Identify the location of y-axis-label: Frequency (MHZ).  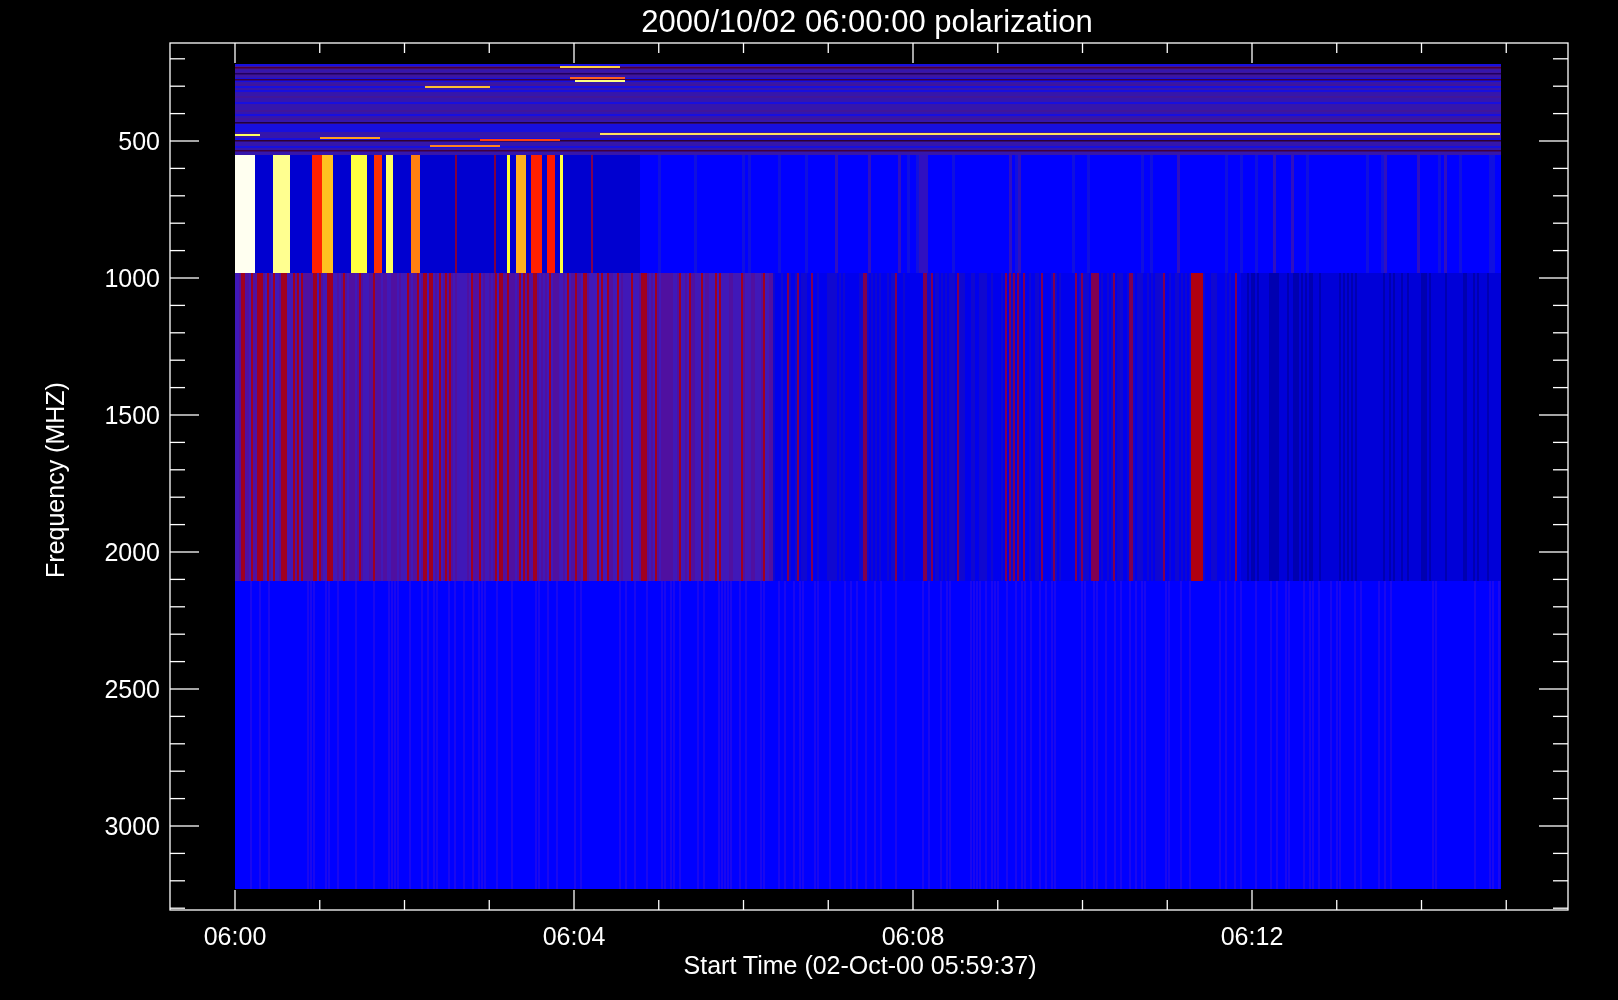
(55, 480).